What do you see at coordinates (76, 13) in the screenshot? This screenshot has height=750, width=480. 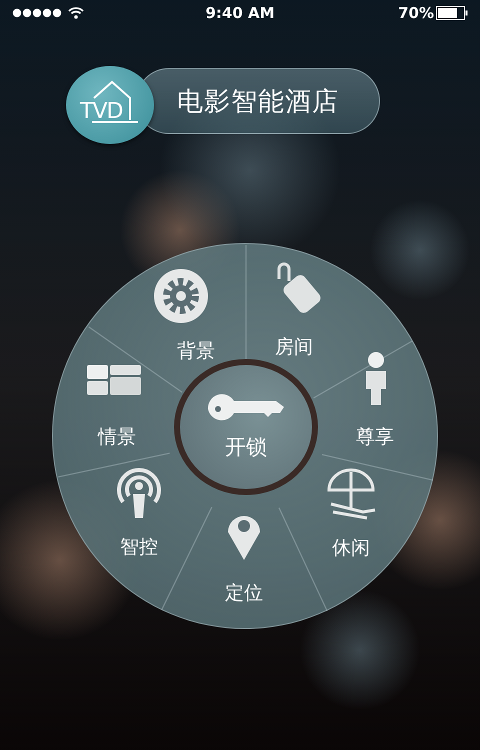 I see `wifi-icon` at bounding box center [76, 13].